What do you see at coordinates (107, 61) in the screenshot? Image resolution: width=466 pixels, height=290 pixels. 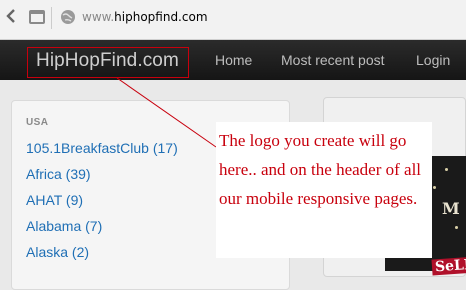 I see `site-logo: HipHopFind.com` at bounding box center [107, 61].